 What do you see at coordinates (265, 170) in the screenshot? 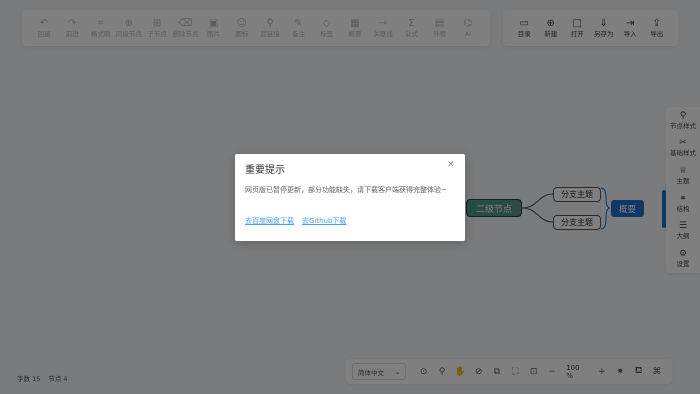
I see `dialog-title: 重要提示` at bounding box center [265, 170].